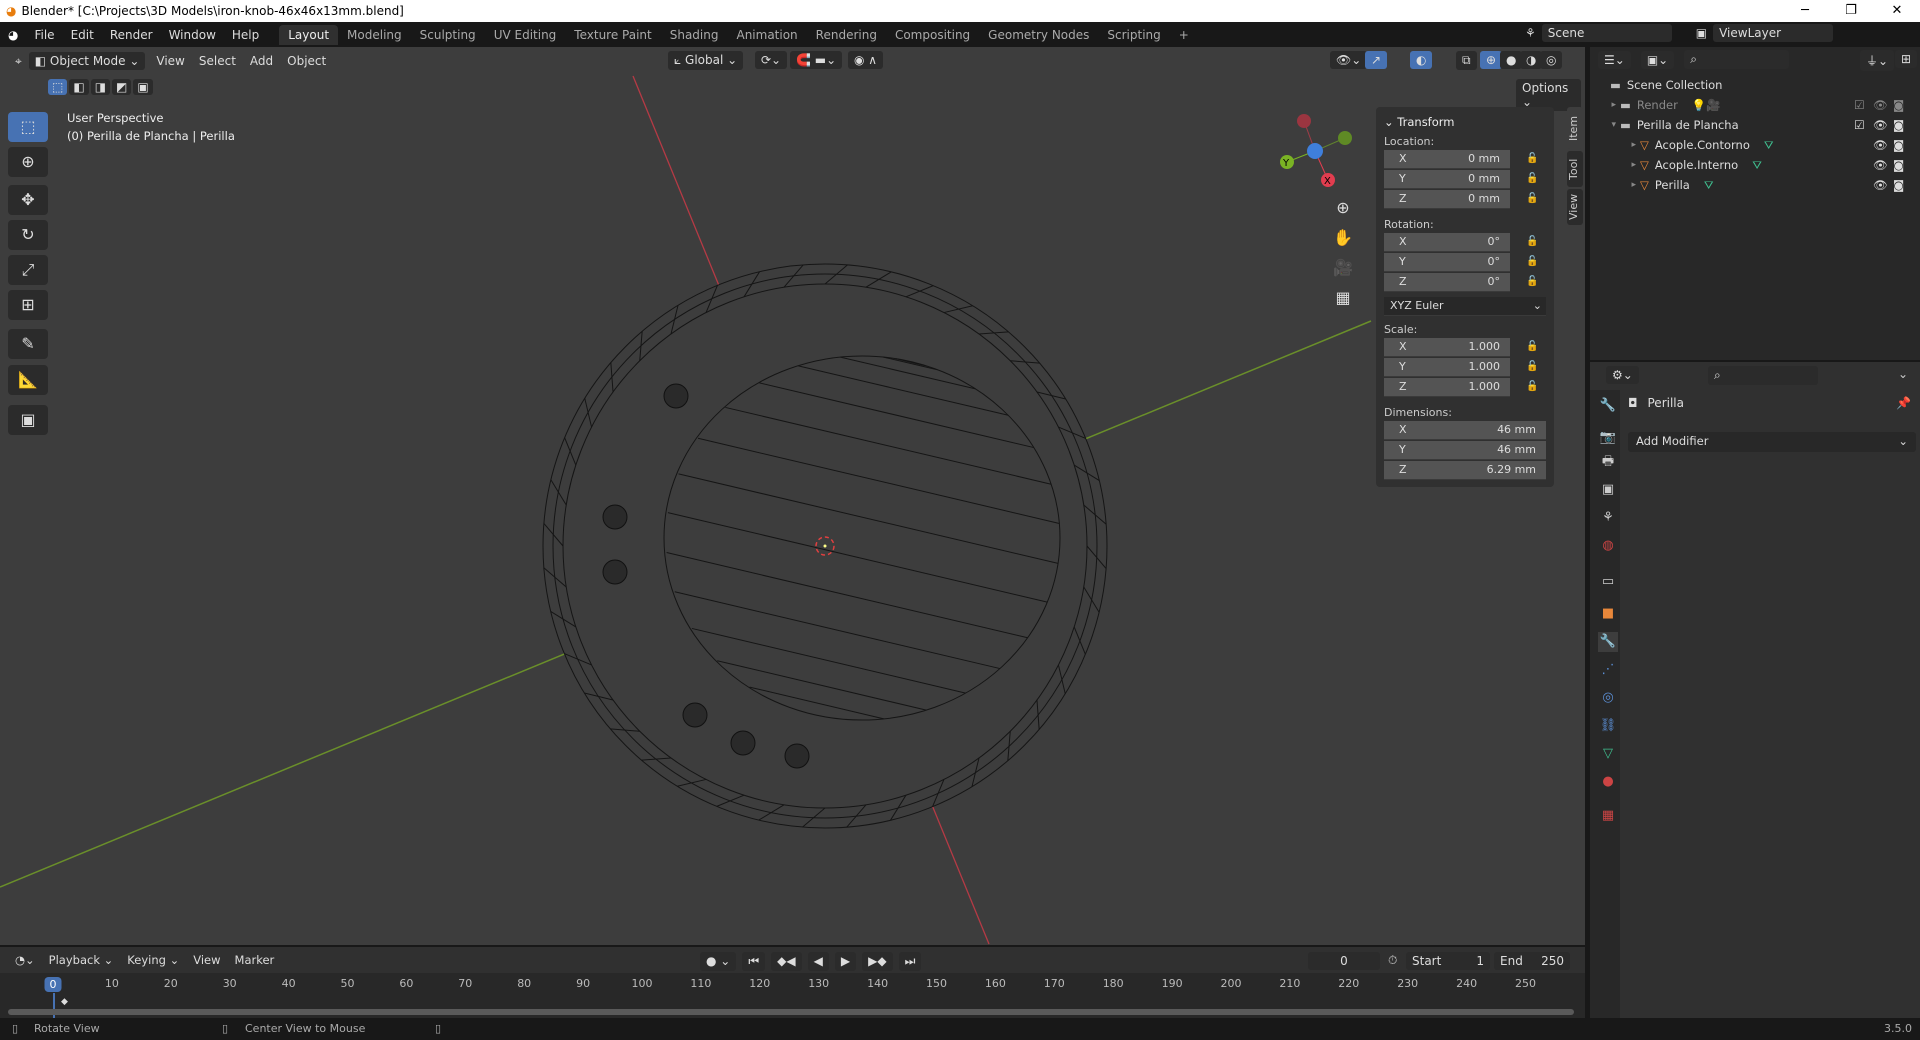  What do you see at coordinates (1133, 35) in the screenshot?
I see `tab-scripting: Scripting` at bounding box center [1133, 35].